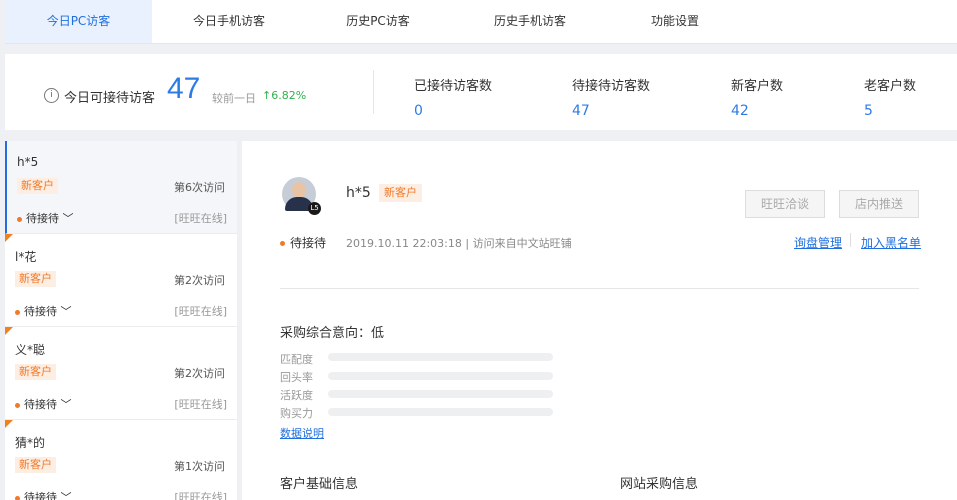 This screenshot has width=957, height=500. Describe the element at coordinates (890, 86) in the screenshot. I see `stat-label: 老客户数` at that location.